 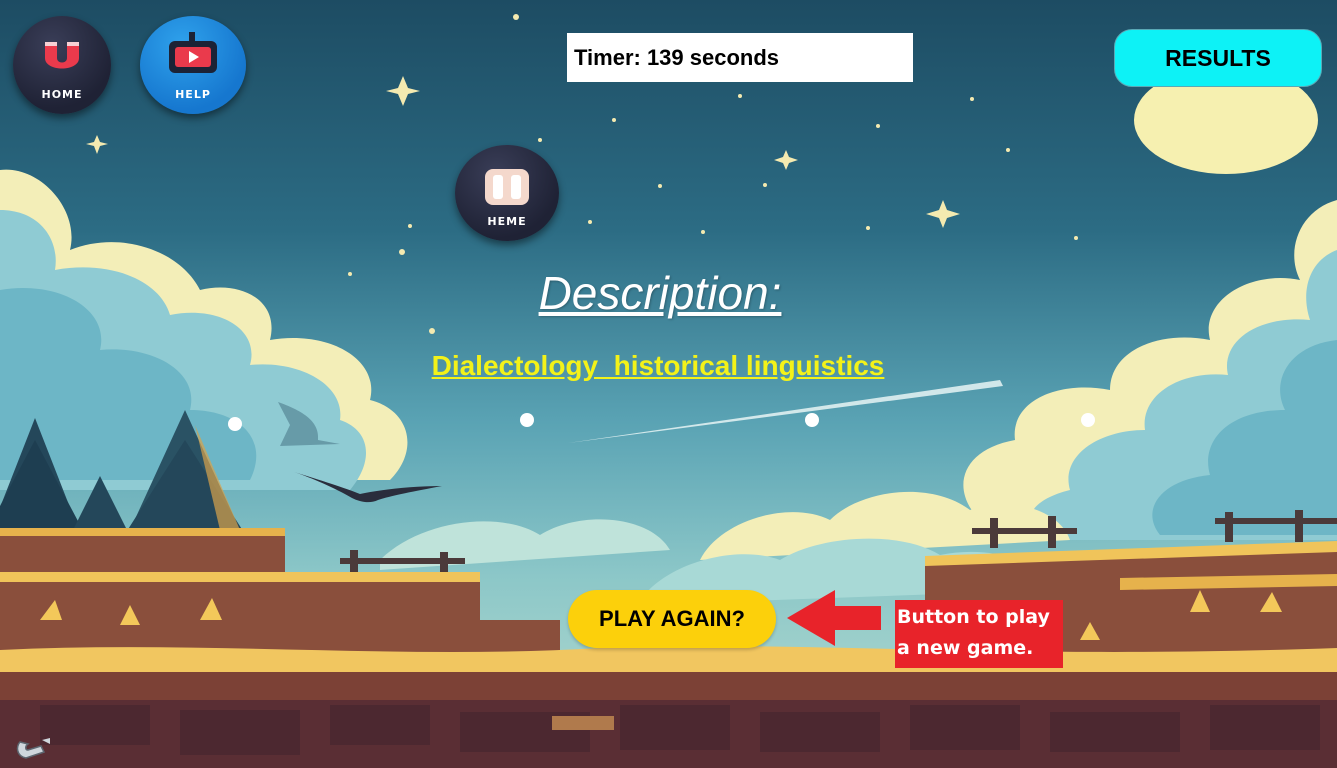 What do you see at coordinates (660, 293) in the screenshot?
I see `description-title: Description:` at bounding box center [660, 293].